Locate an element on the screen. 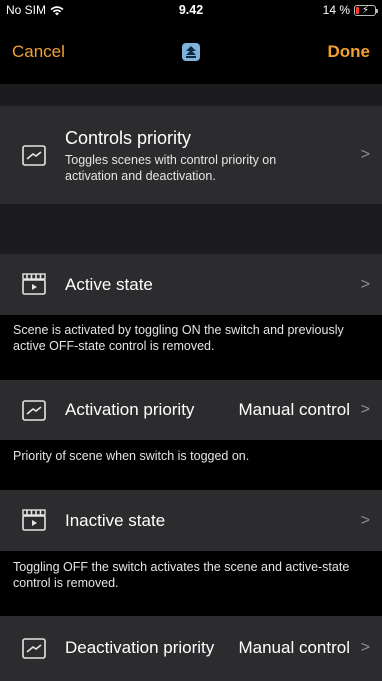  status-right: 14 % ⚡ is located at coordinates (350, 10).